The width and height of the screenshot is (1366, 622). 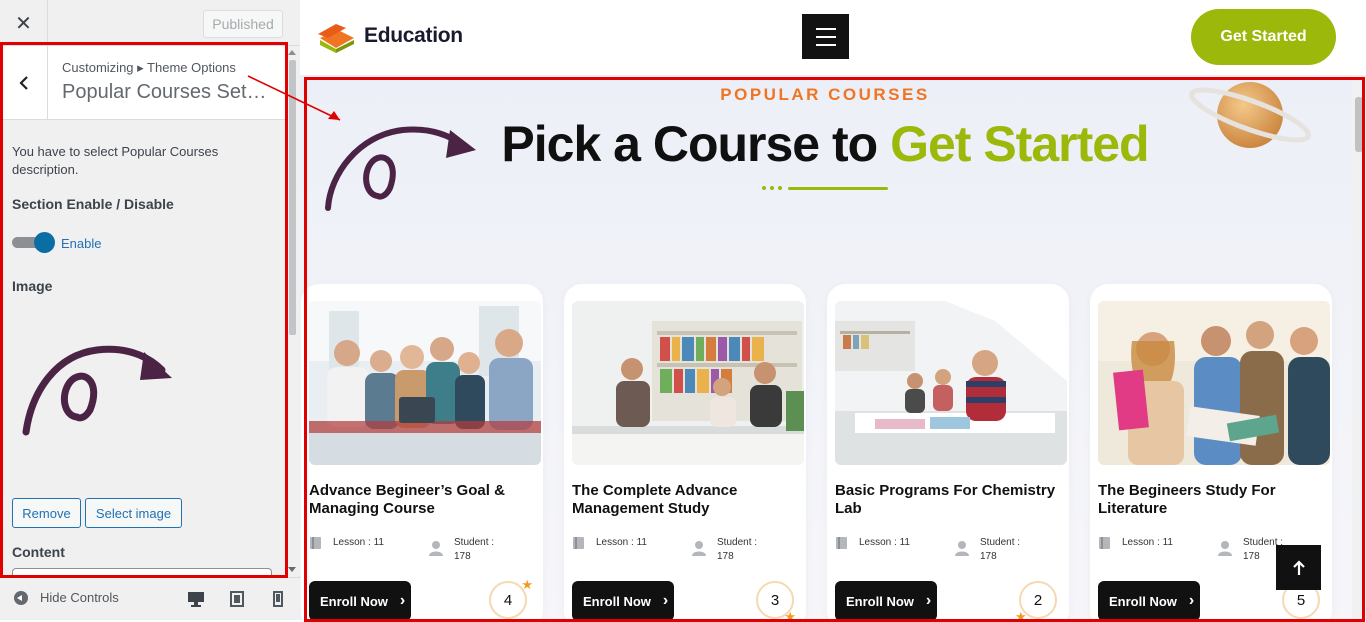 What do you see at coordinates (684, 500) in the screenshot?
I see `course-title: The Complete Advance Management Study` at bounding box center [684, 500].